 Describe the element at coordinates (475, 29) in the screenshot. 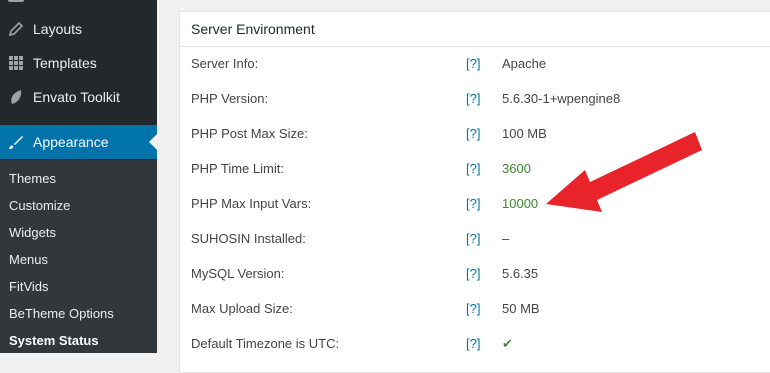

I see `panel-title: Server Environment` at that location.